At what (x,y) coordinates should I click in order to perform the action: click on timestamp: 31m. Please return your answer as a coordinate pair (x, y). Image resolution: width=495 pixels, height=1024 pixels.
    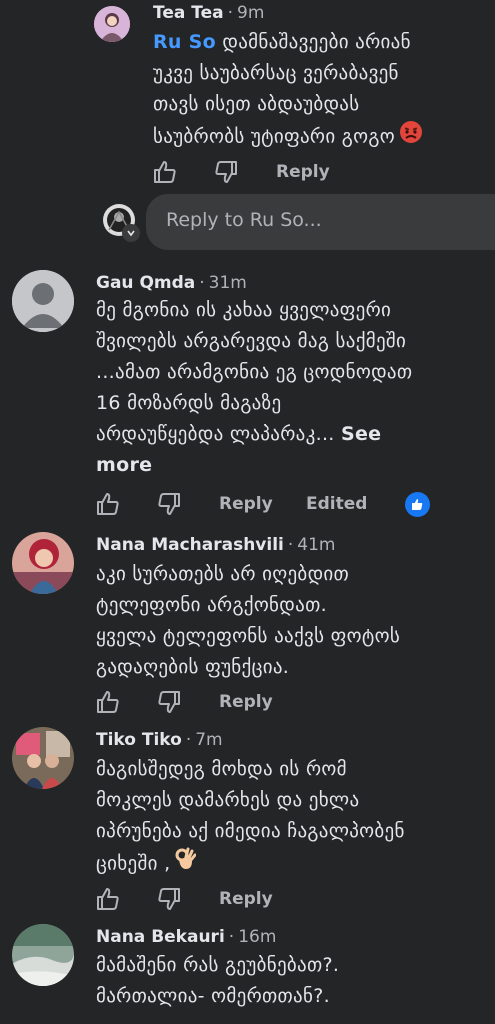
    Looking at the image, I should click on (228, 283).